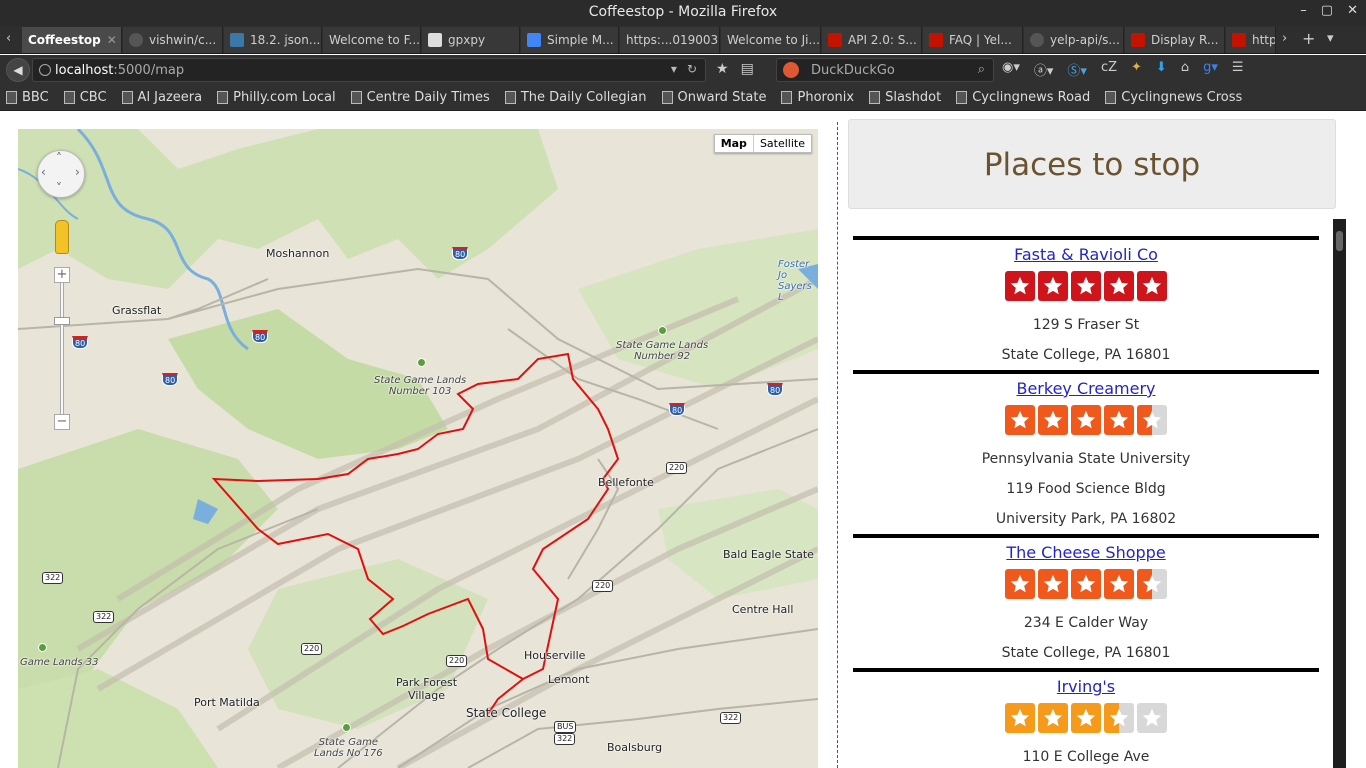 Image resolution: width=1366 pixels, height=768 pixels. What do you see at coordinates (1077, 69) in the screenshot?
I see `addon-s-icon: Ⓢ▾` at bounding box center [1077, 69].